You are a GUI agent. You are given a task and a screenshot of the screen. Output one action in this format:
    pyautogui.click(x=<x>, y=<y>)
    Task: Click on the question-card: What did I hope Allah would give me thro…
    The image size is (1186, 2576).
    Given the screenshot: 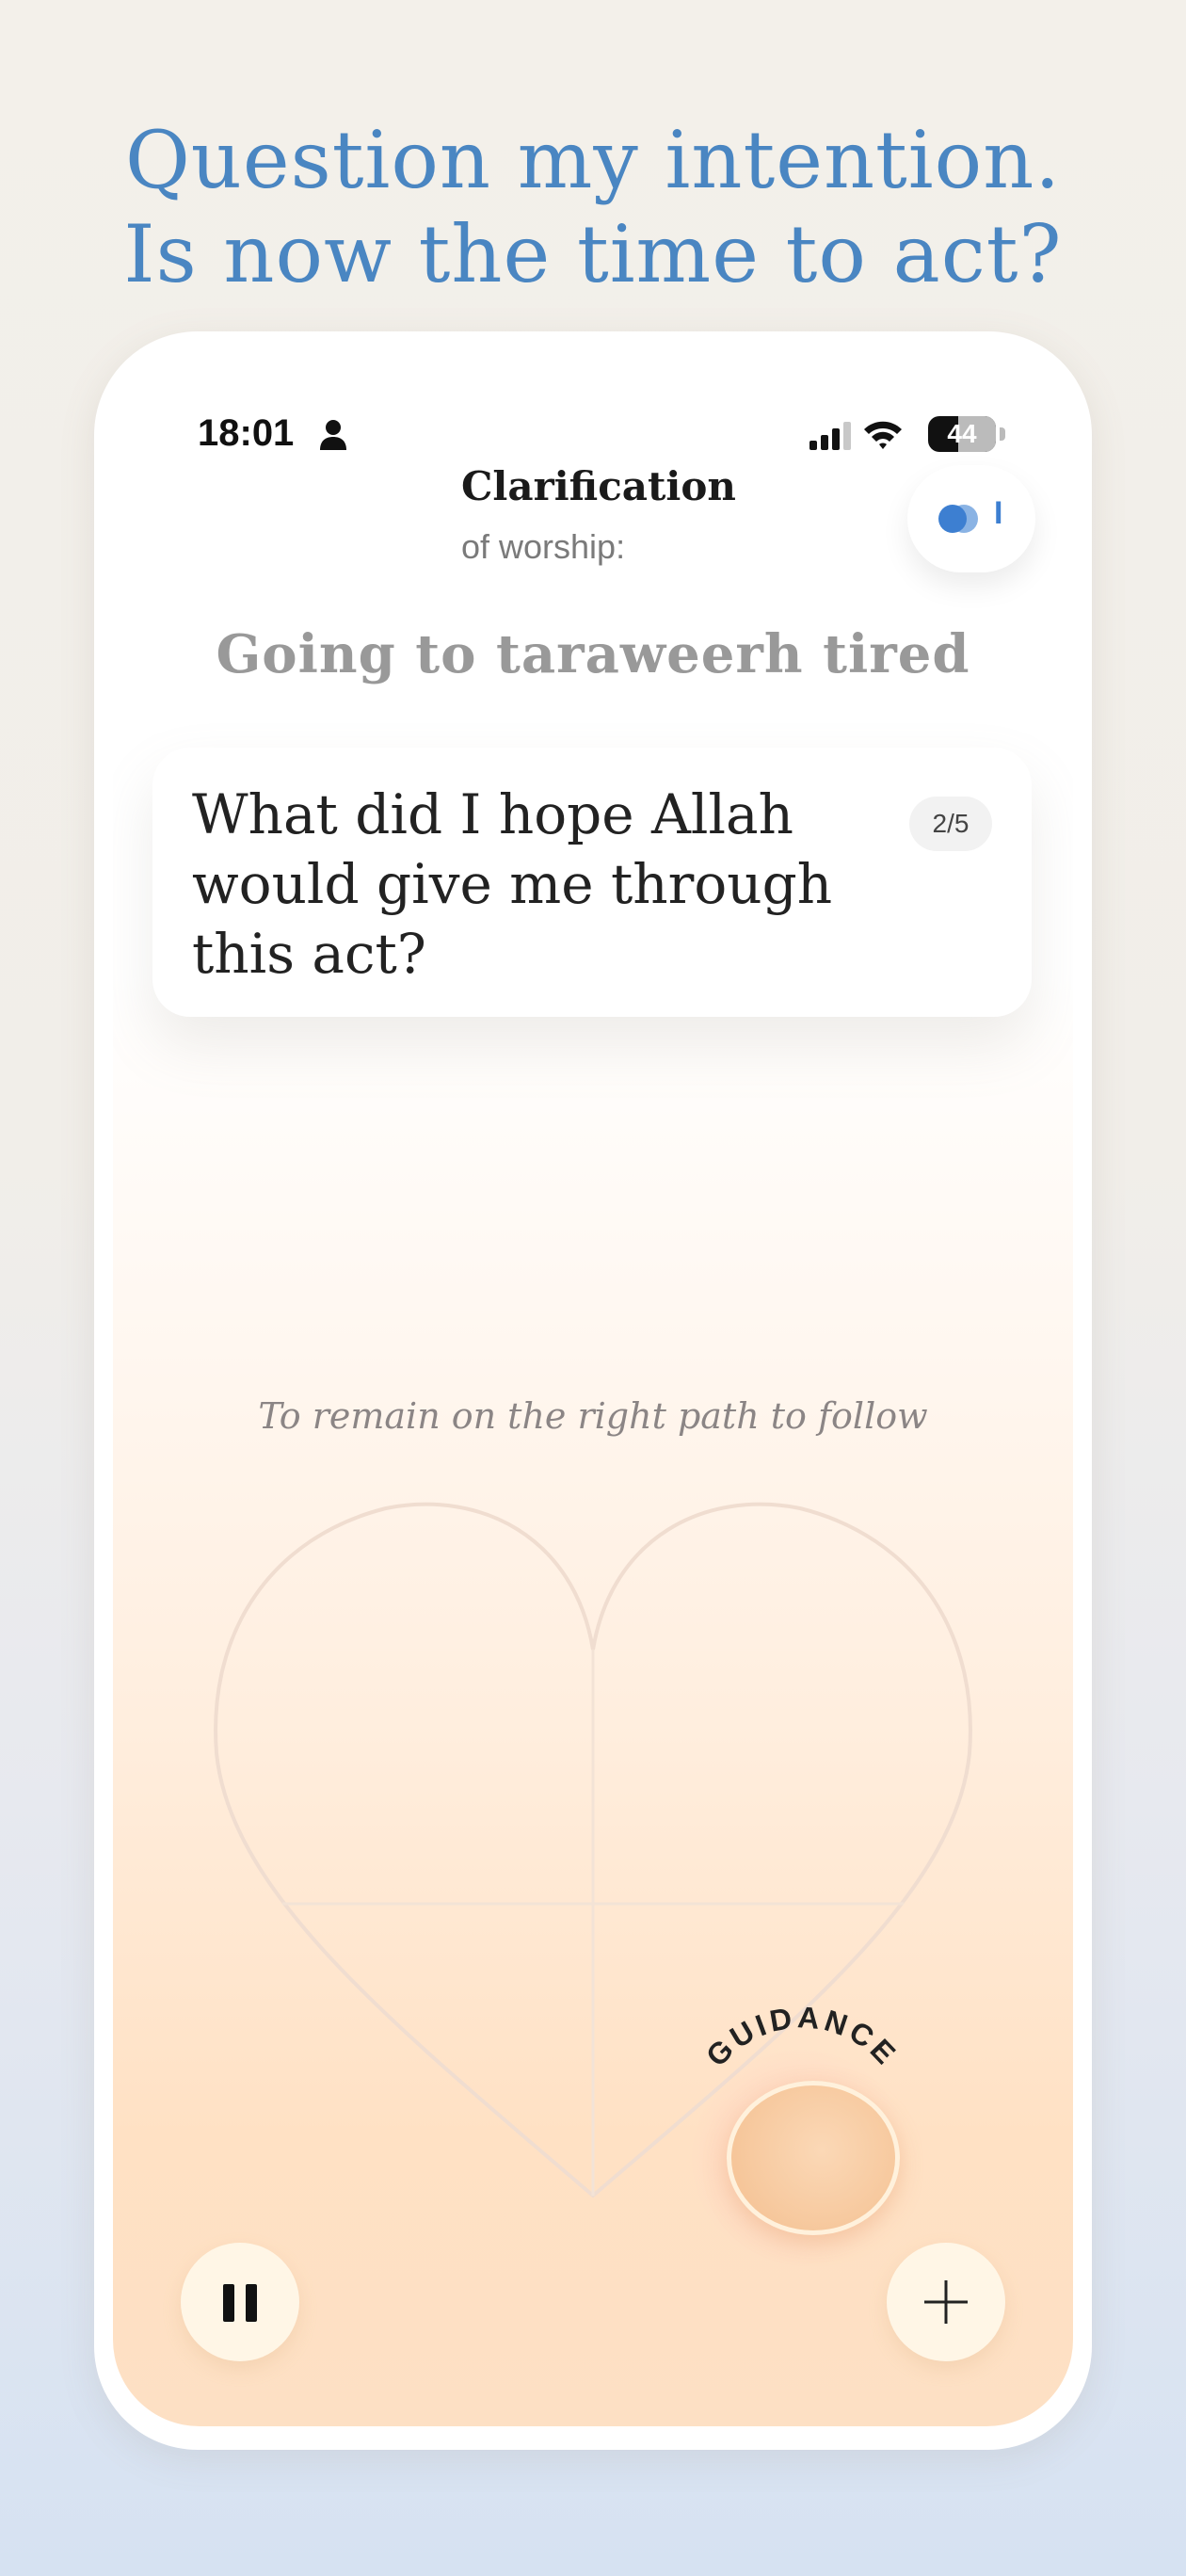 What is the action you would take?
    pyautogui.click(x=592, y=882)
    